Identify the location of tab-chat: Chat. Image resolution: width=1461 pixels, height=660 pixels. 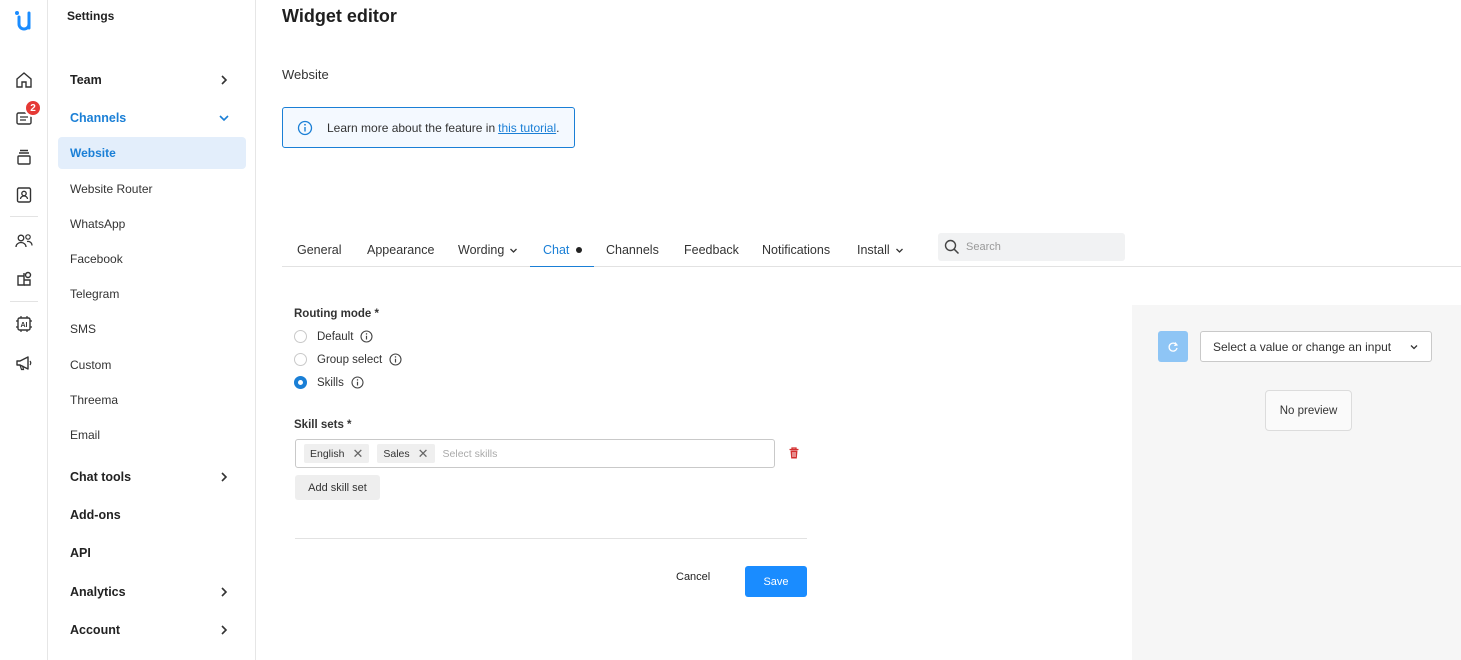
(562, 250).